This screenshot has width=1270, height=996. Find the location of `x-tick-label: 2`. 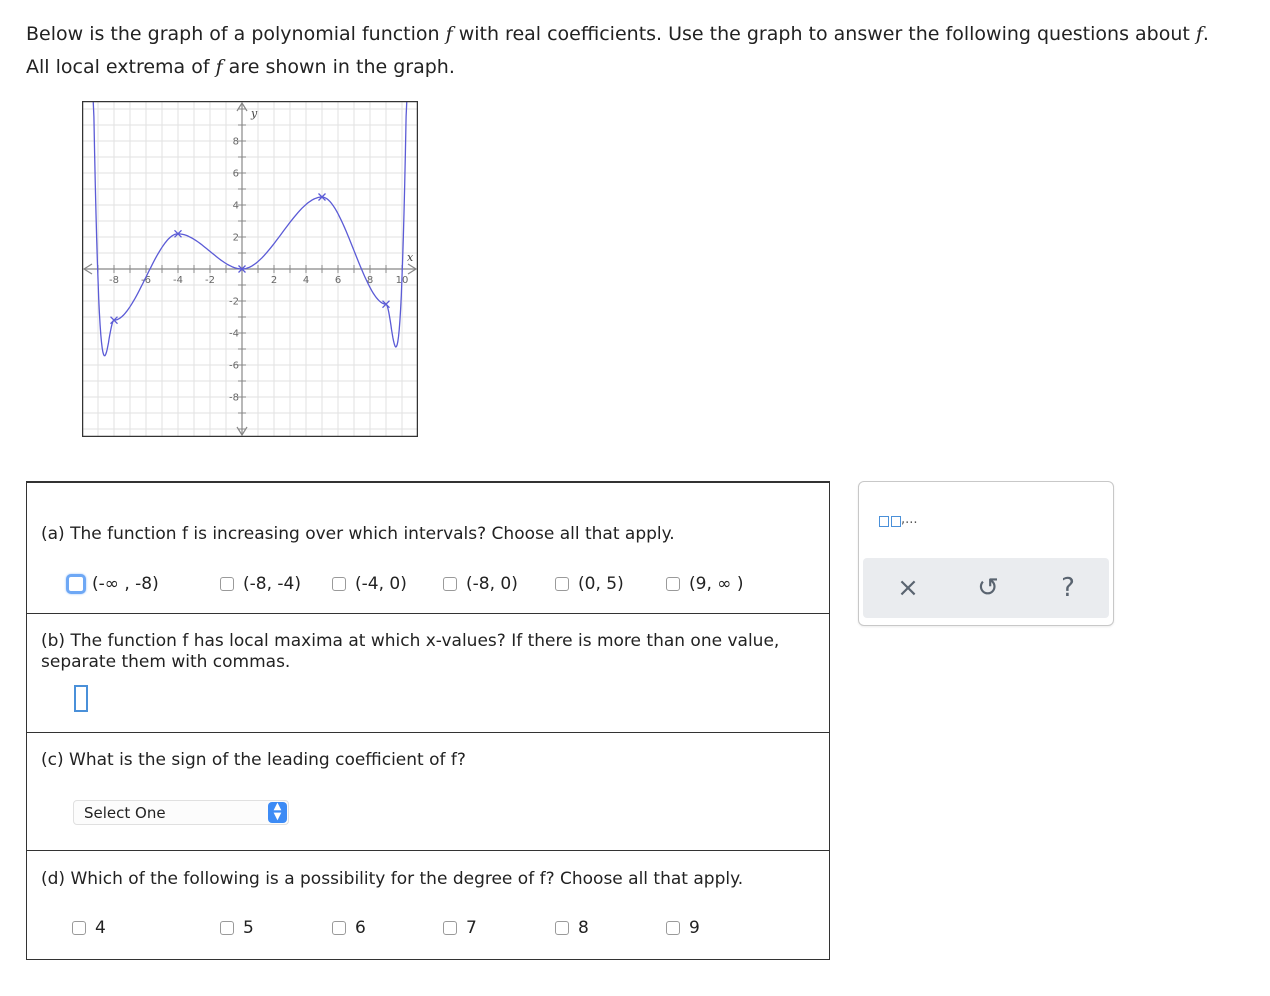

x-tick-label: 2 is located at coordinates (274, 280).